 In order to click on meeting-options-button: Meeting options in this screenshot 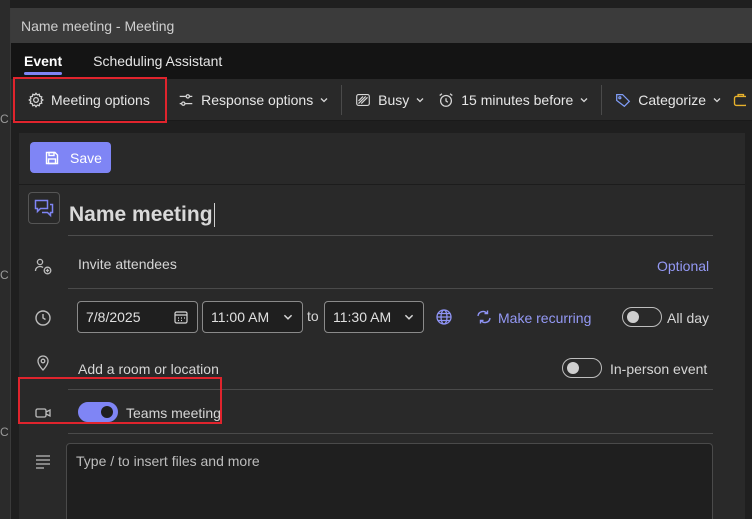, I will do `click(90, 99)`.